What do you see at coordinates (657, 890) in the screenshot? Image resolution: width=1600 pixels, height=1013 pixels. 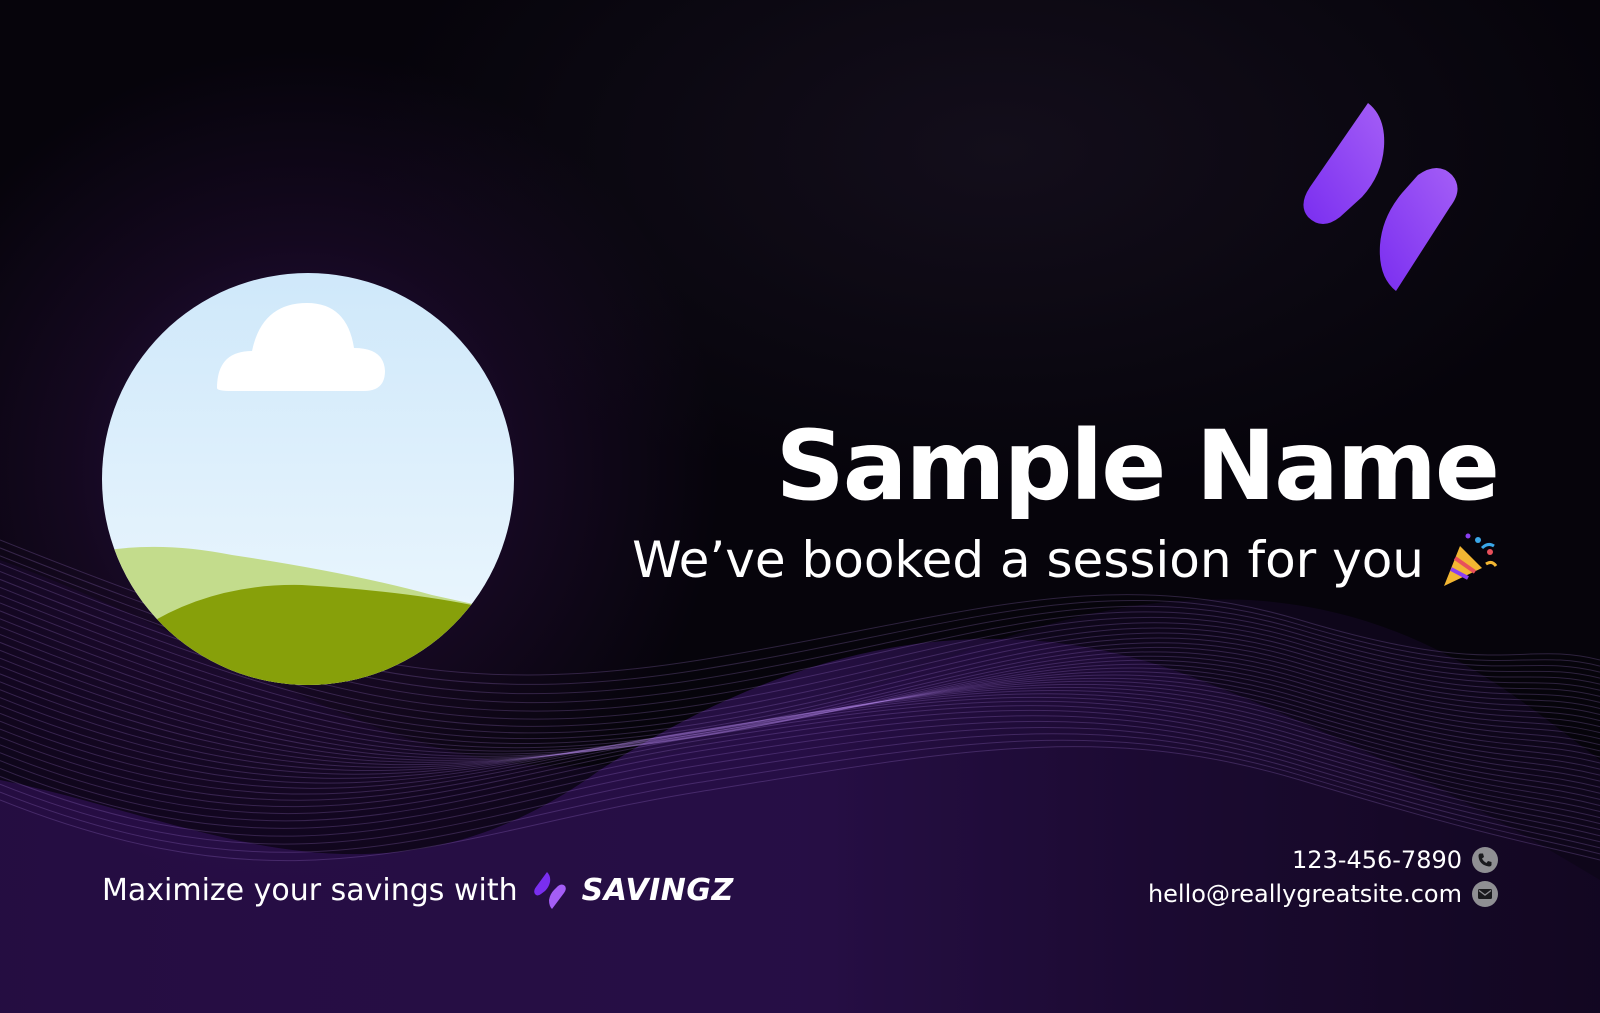 I see `brand-name: SAVINGZ` at bounding box center [657, 890].